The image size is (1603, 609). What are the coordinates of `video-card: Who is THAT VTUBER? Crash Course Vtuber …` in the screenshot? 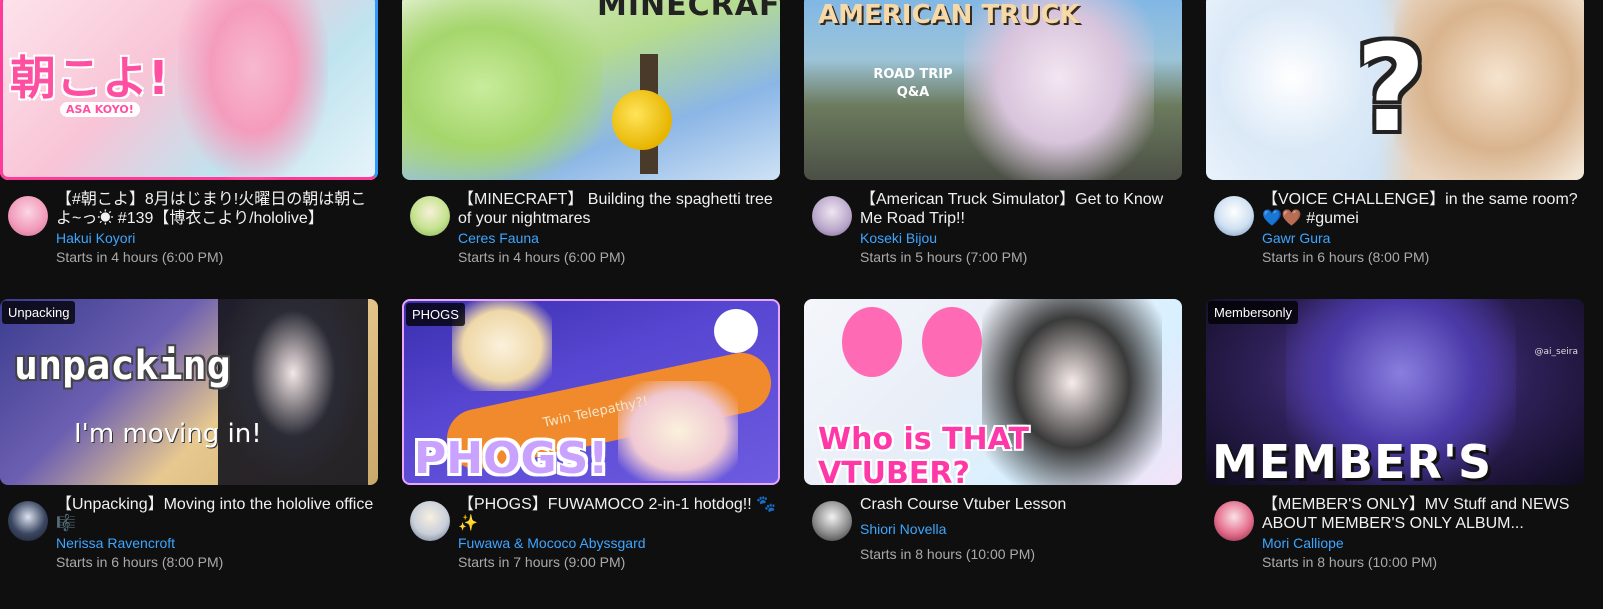 It's located at (993, 442).